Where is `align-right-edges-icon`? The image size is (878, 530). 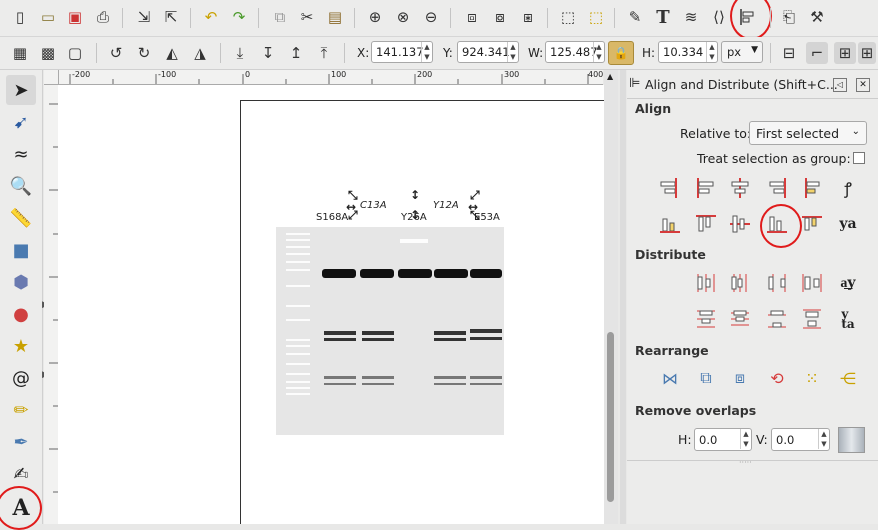
align-right-edges-icon is located at coordinates (670, 188).